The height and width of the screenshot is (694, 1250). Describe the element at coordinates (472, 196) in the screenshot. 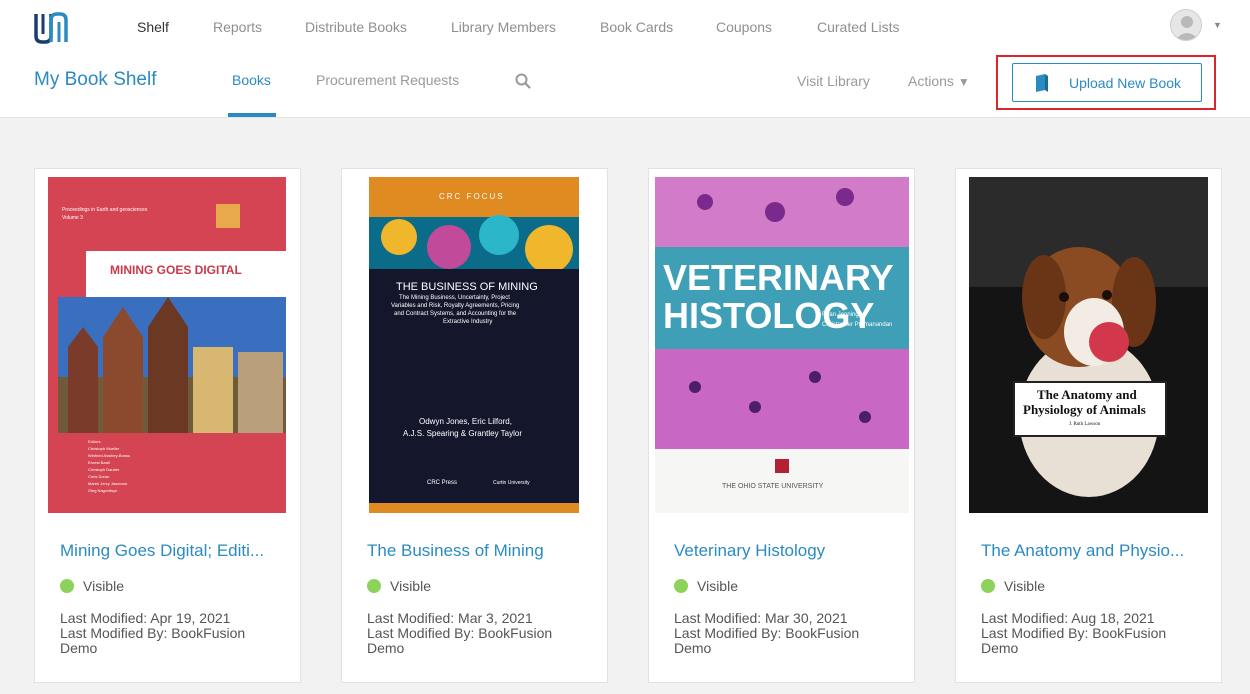

I see `cover-series: CRC FOCUS` at that location.